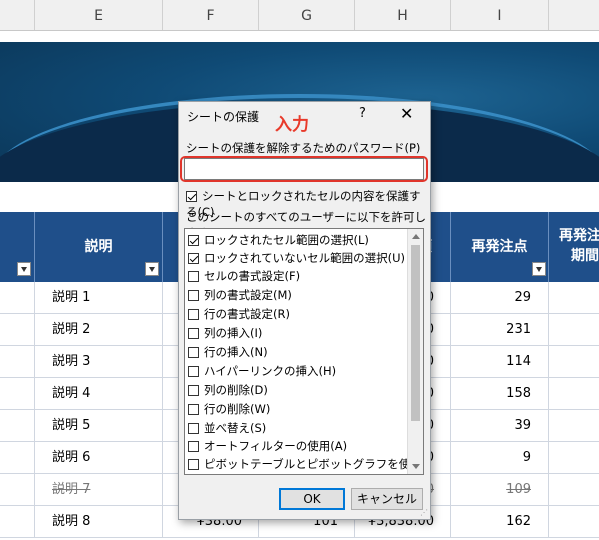 This screenshot has width=599, height=540. Describe the element at coordinates (500, 393) in the screenshot. I see `reorder-point-cell: 158` at that location.